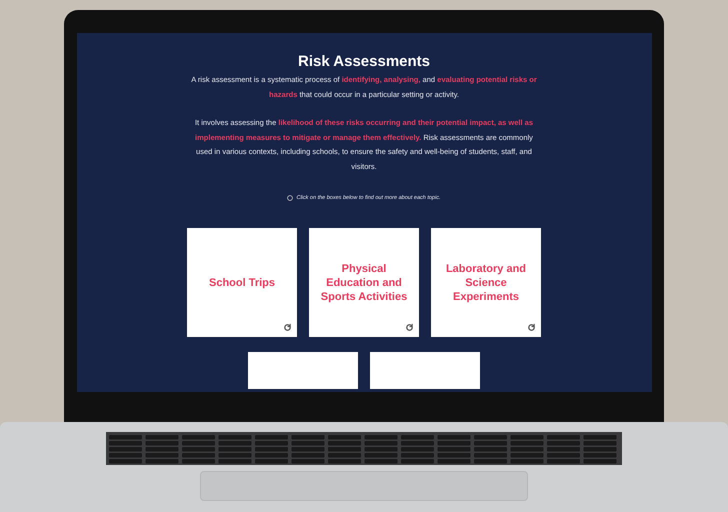 This screenshot has height=512, width=728. What do you see at coordinates (364, 62) in the screenshot?
I see `page-title: Risk Assessments` at bounding box center [364, 62].